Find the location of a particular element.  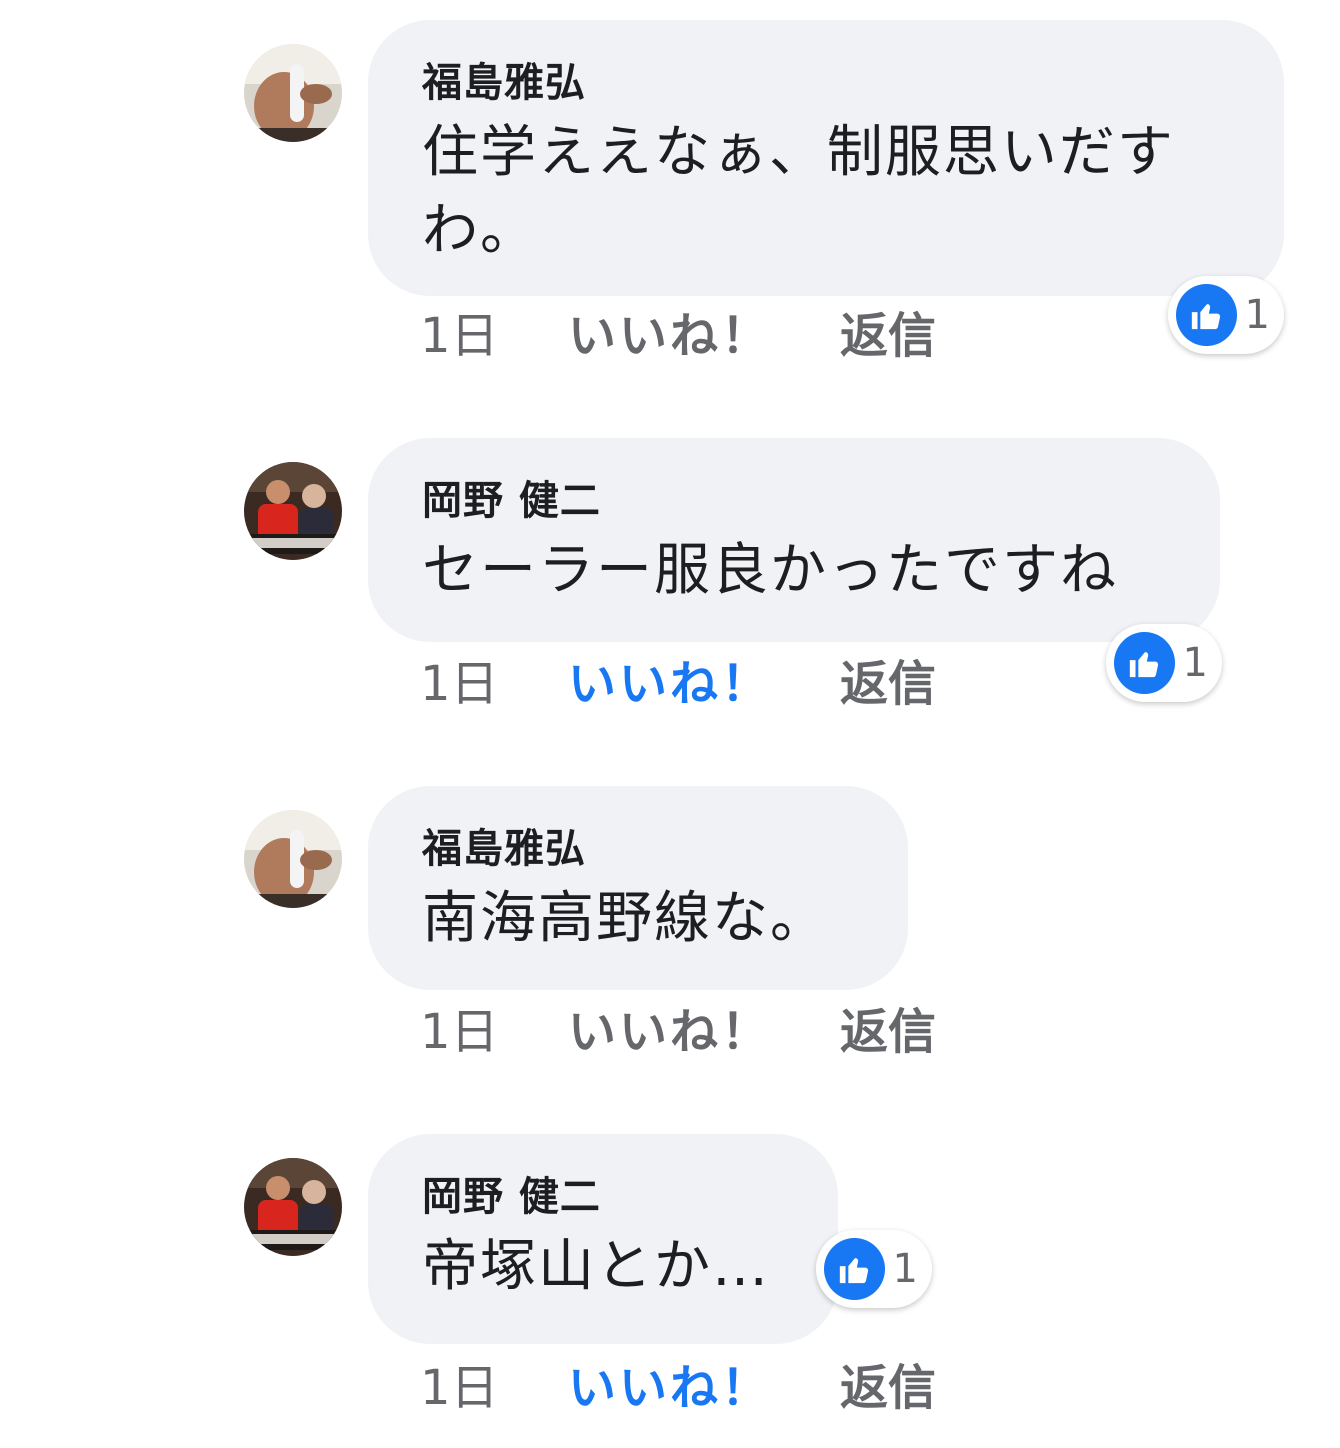

comment-text: 南海高野線な。 is located at coordinates (625, 918).